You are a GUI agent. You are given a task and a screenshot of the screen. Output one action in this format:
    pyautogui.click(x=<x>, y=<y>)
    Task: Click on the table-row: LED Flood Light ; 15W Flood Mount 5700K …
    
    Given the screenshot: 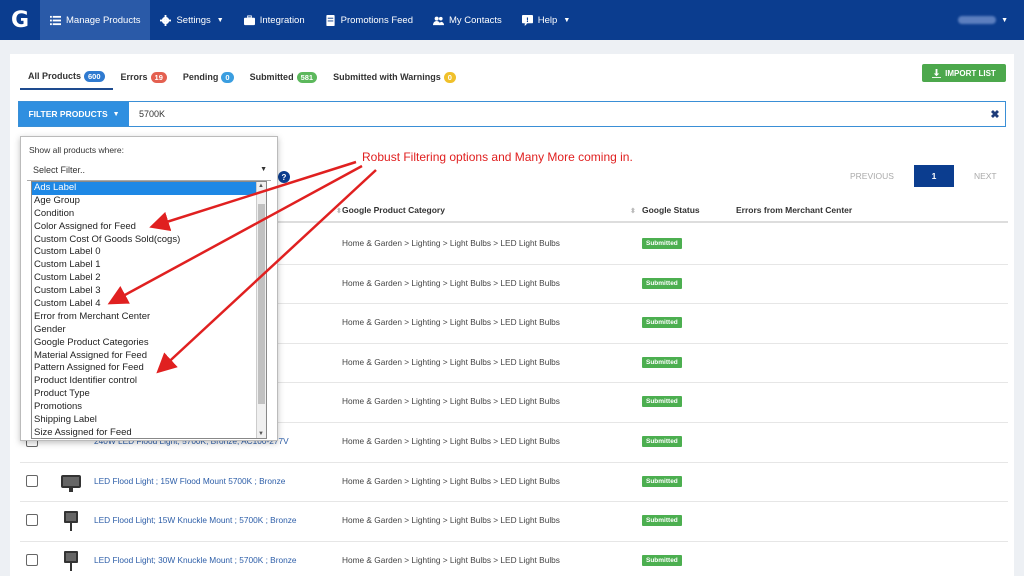 What is the action you would take?
    pyautogui.click(x=514, y=483)
    